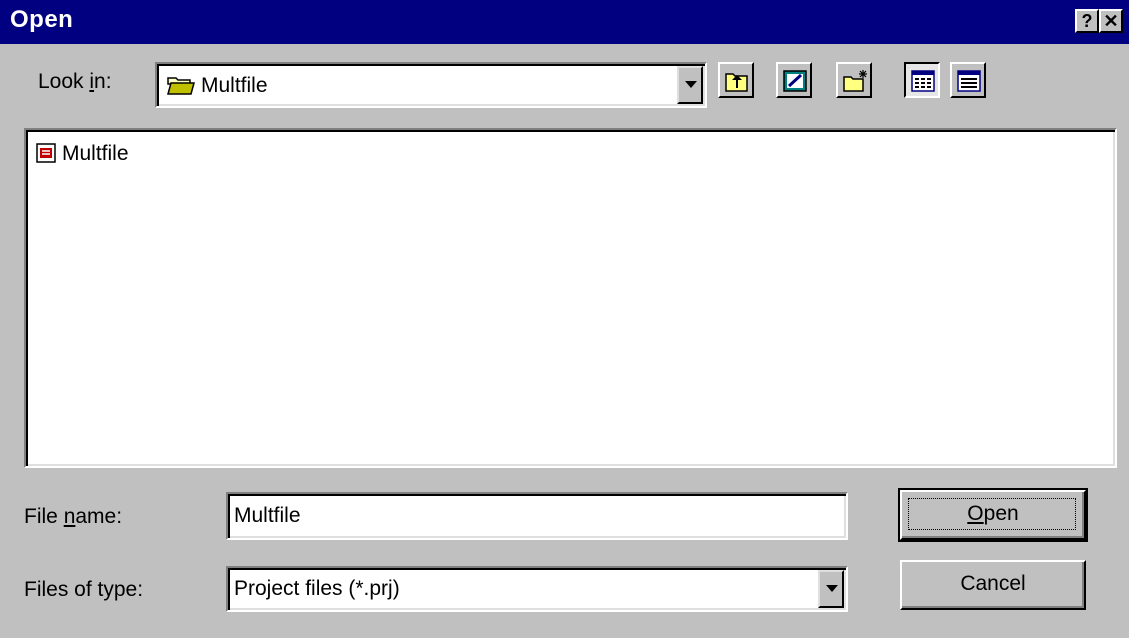 The width and height of the screenshot is (1129, 638). I want to click on cancel-button: Cancel, so click(993, 585).